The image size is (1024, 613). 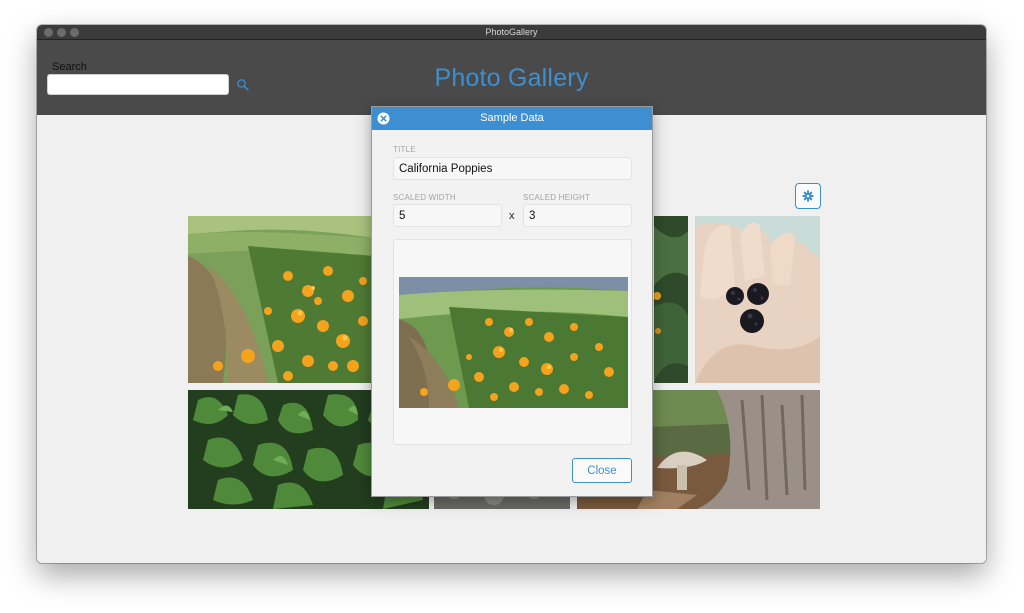 I want to click on close-circle-icon, so click(x=383, y=118).